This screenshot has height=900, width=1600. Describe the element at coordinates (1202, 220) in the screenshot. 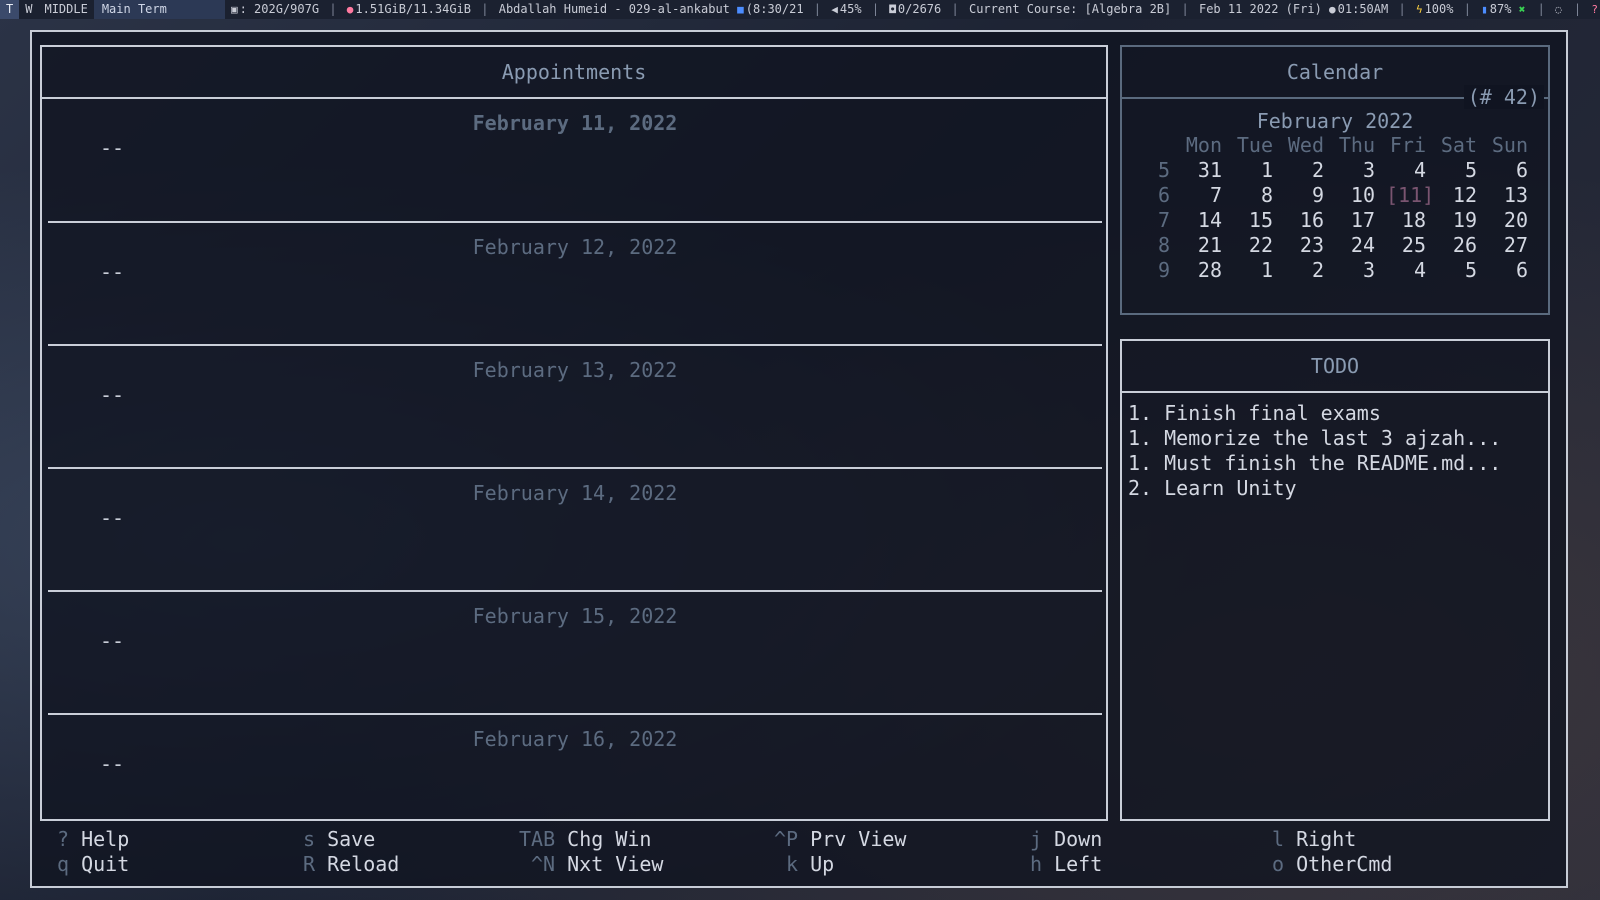

I see `calendar-day: 14` at that location.